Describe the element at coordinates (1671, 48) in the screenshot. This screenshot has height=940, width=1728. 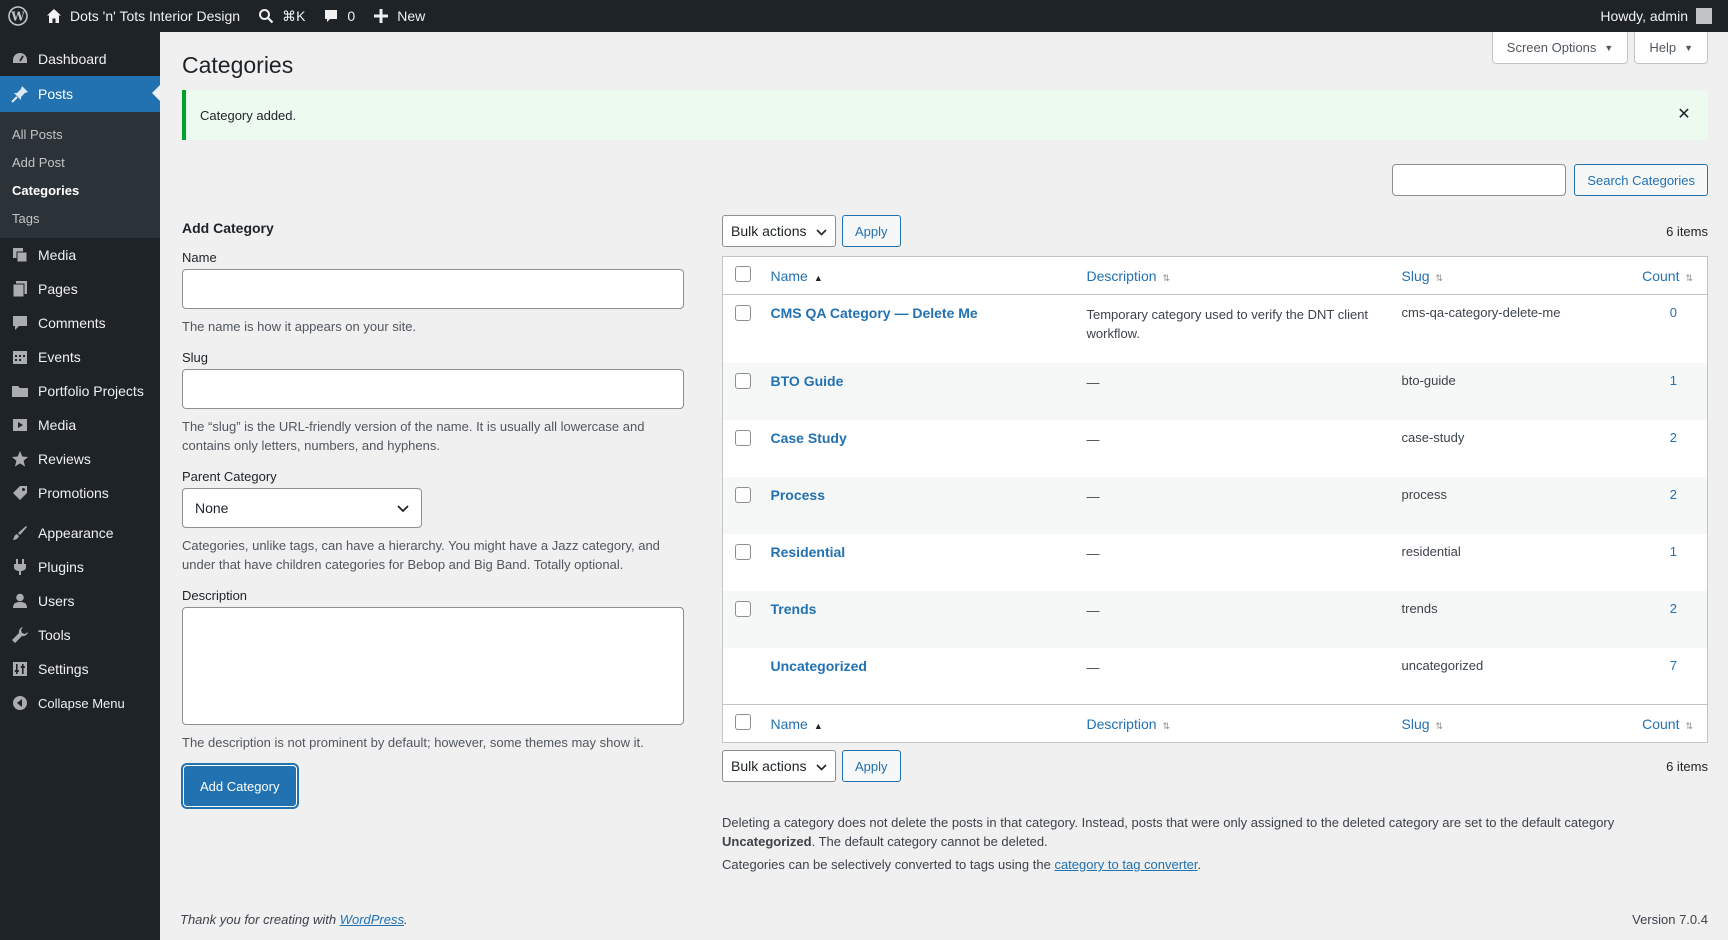
I see `help-button: Help ▼` at that location.